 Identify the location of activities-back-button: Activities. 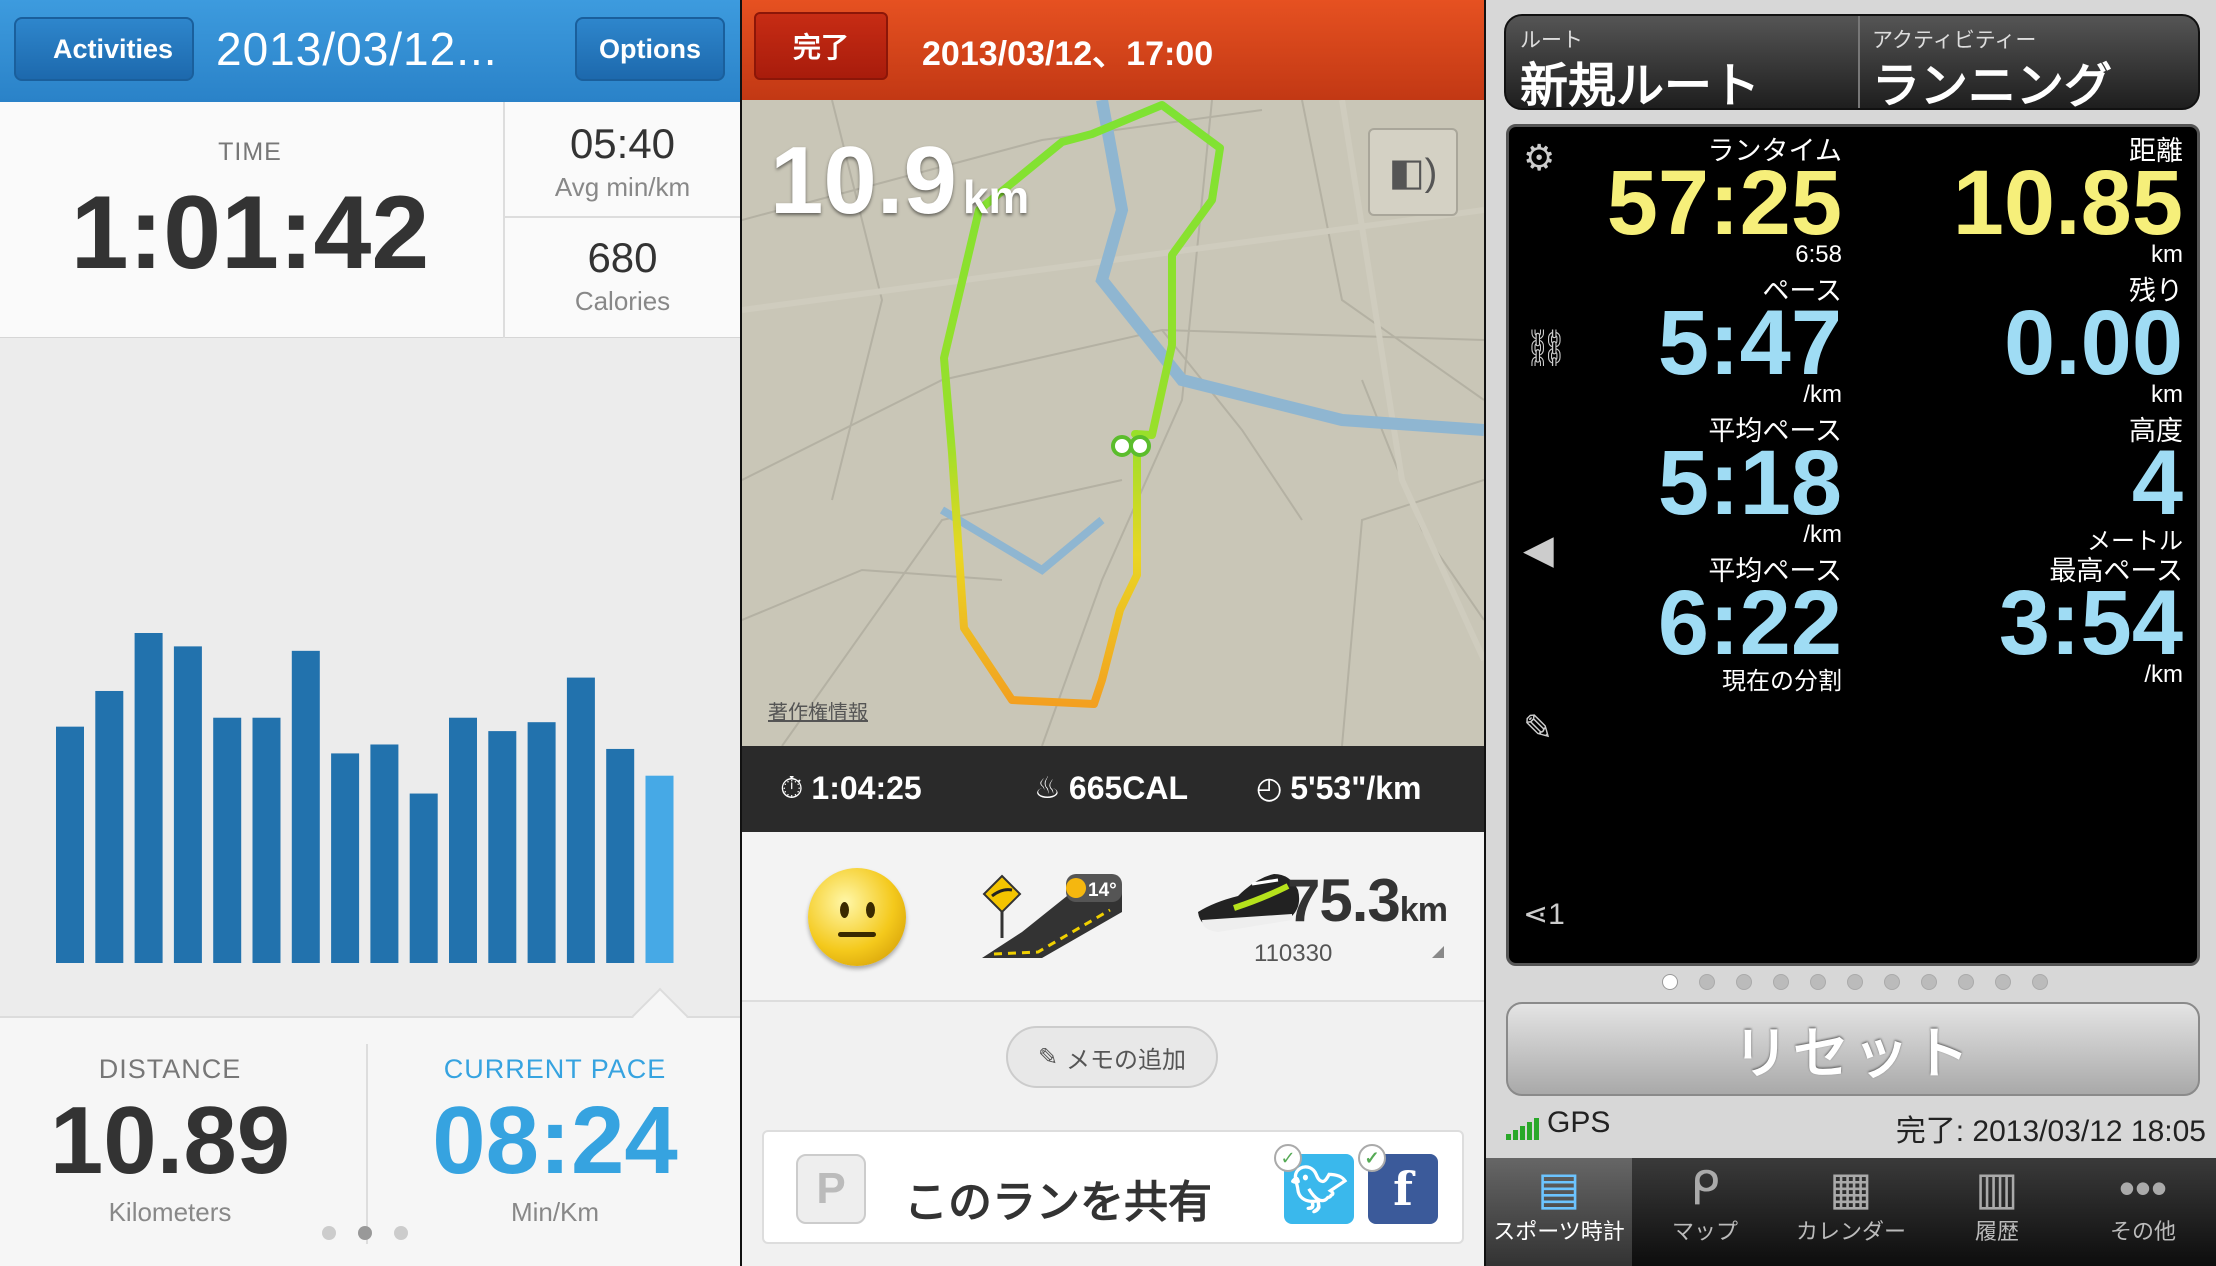
(104, 49).